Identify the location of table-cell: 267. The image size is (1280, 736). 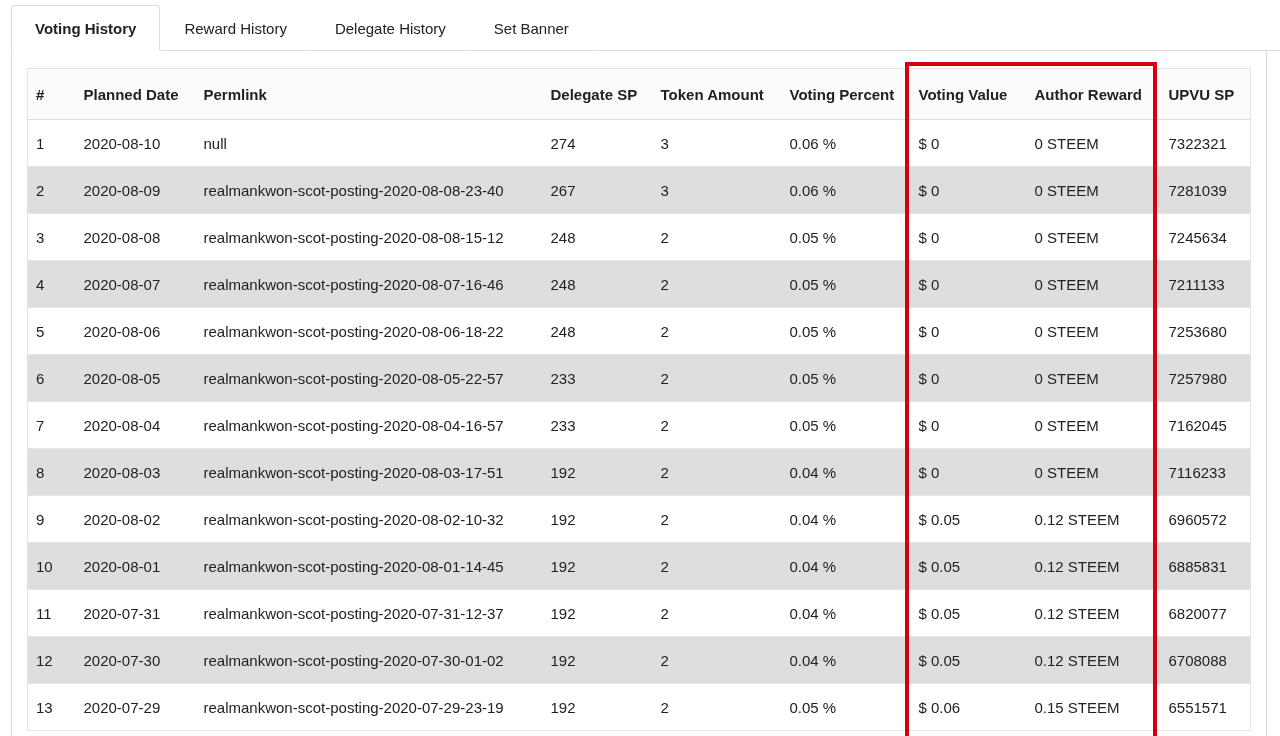
(597, 190).